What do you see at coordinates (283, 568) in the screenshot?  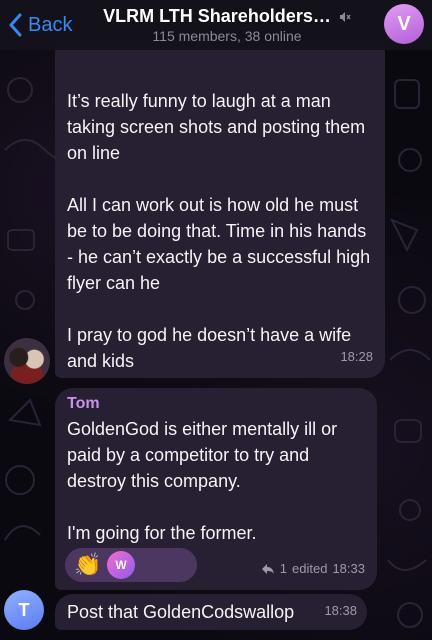 I see `reply-count: 1` at bounding box center [283, 568].